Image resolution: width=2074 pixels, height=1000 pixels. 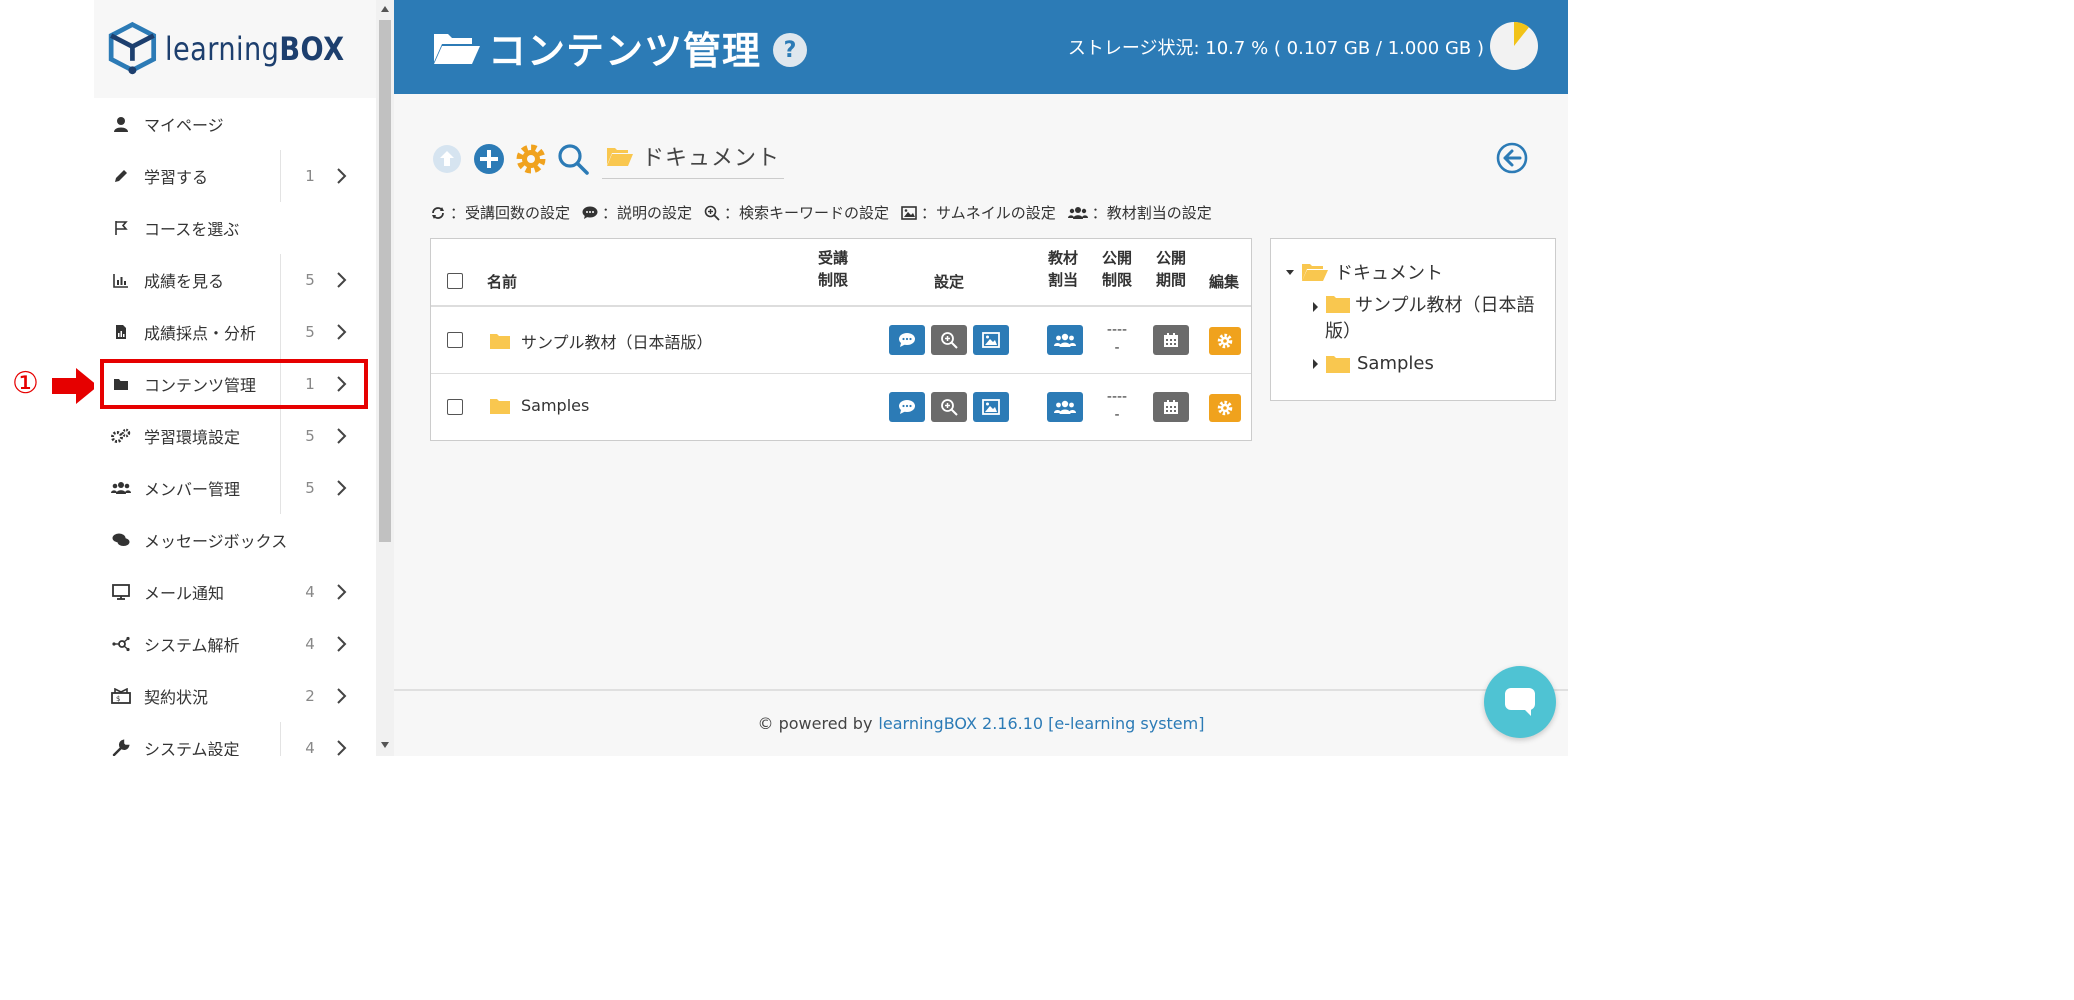 I want to click on gears-icon, so click(x=121, y=436).